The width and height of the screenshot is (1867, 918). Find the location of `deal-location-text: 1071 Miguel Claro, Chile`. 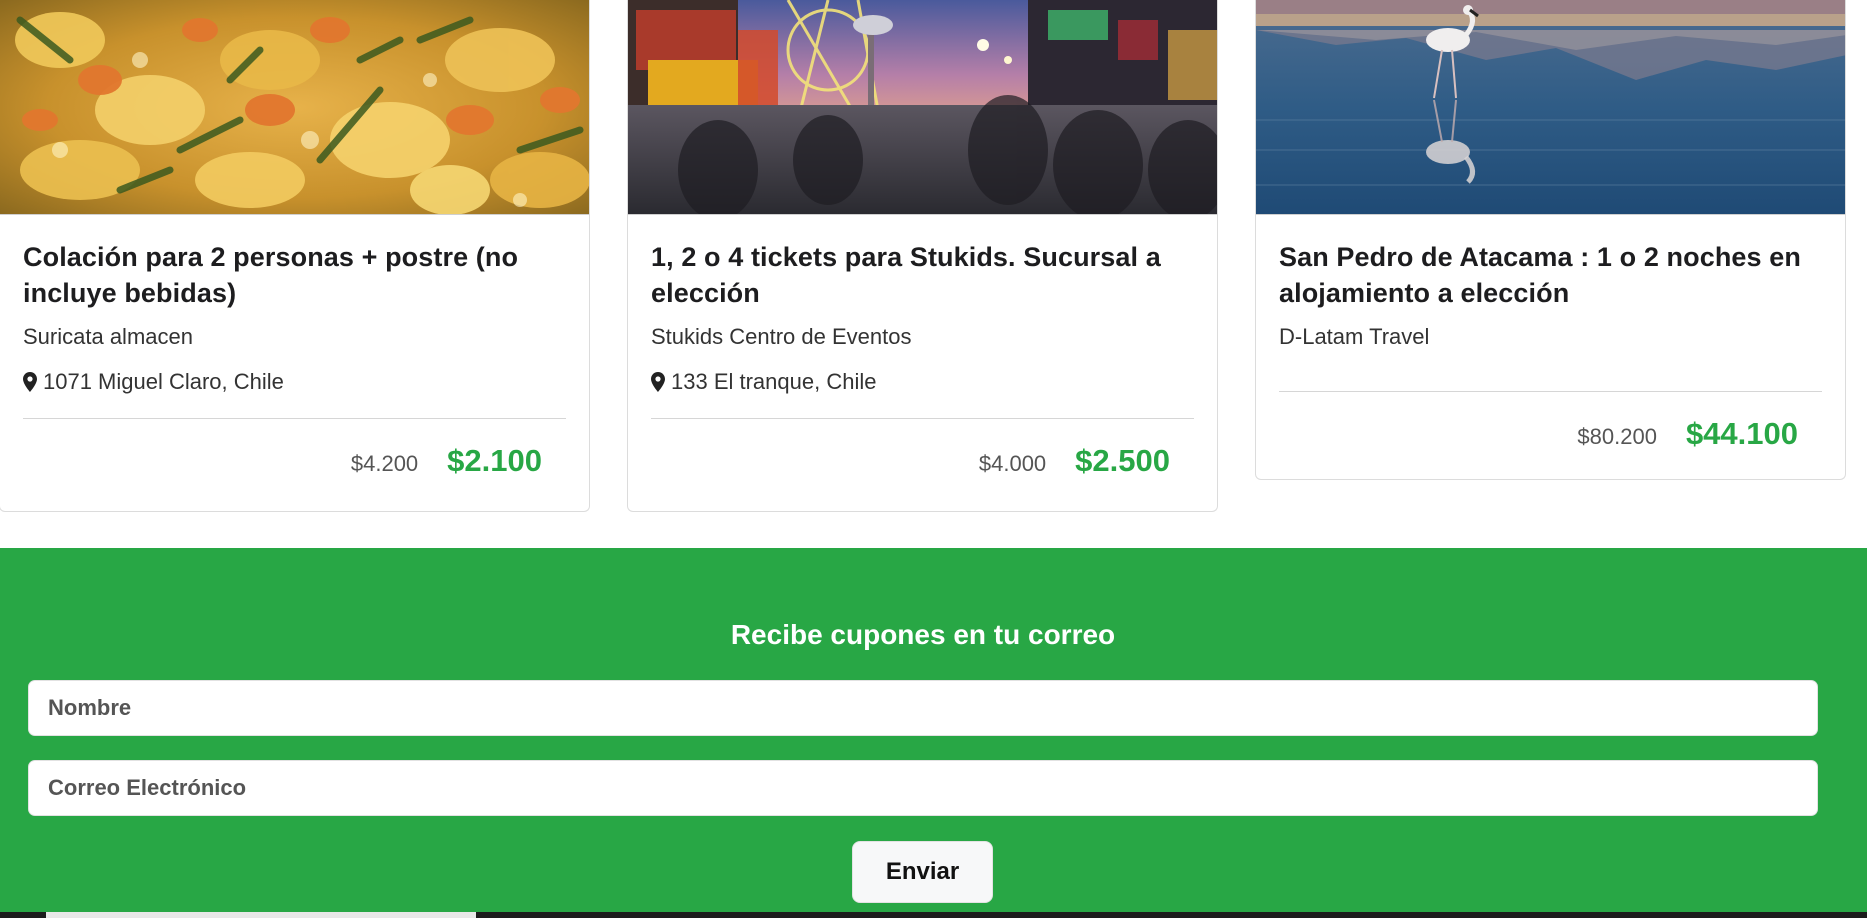

deal-location-text: 1071 Miguel Claro, Chile is located at coordinates (163, 381).